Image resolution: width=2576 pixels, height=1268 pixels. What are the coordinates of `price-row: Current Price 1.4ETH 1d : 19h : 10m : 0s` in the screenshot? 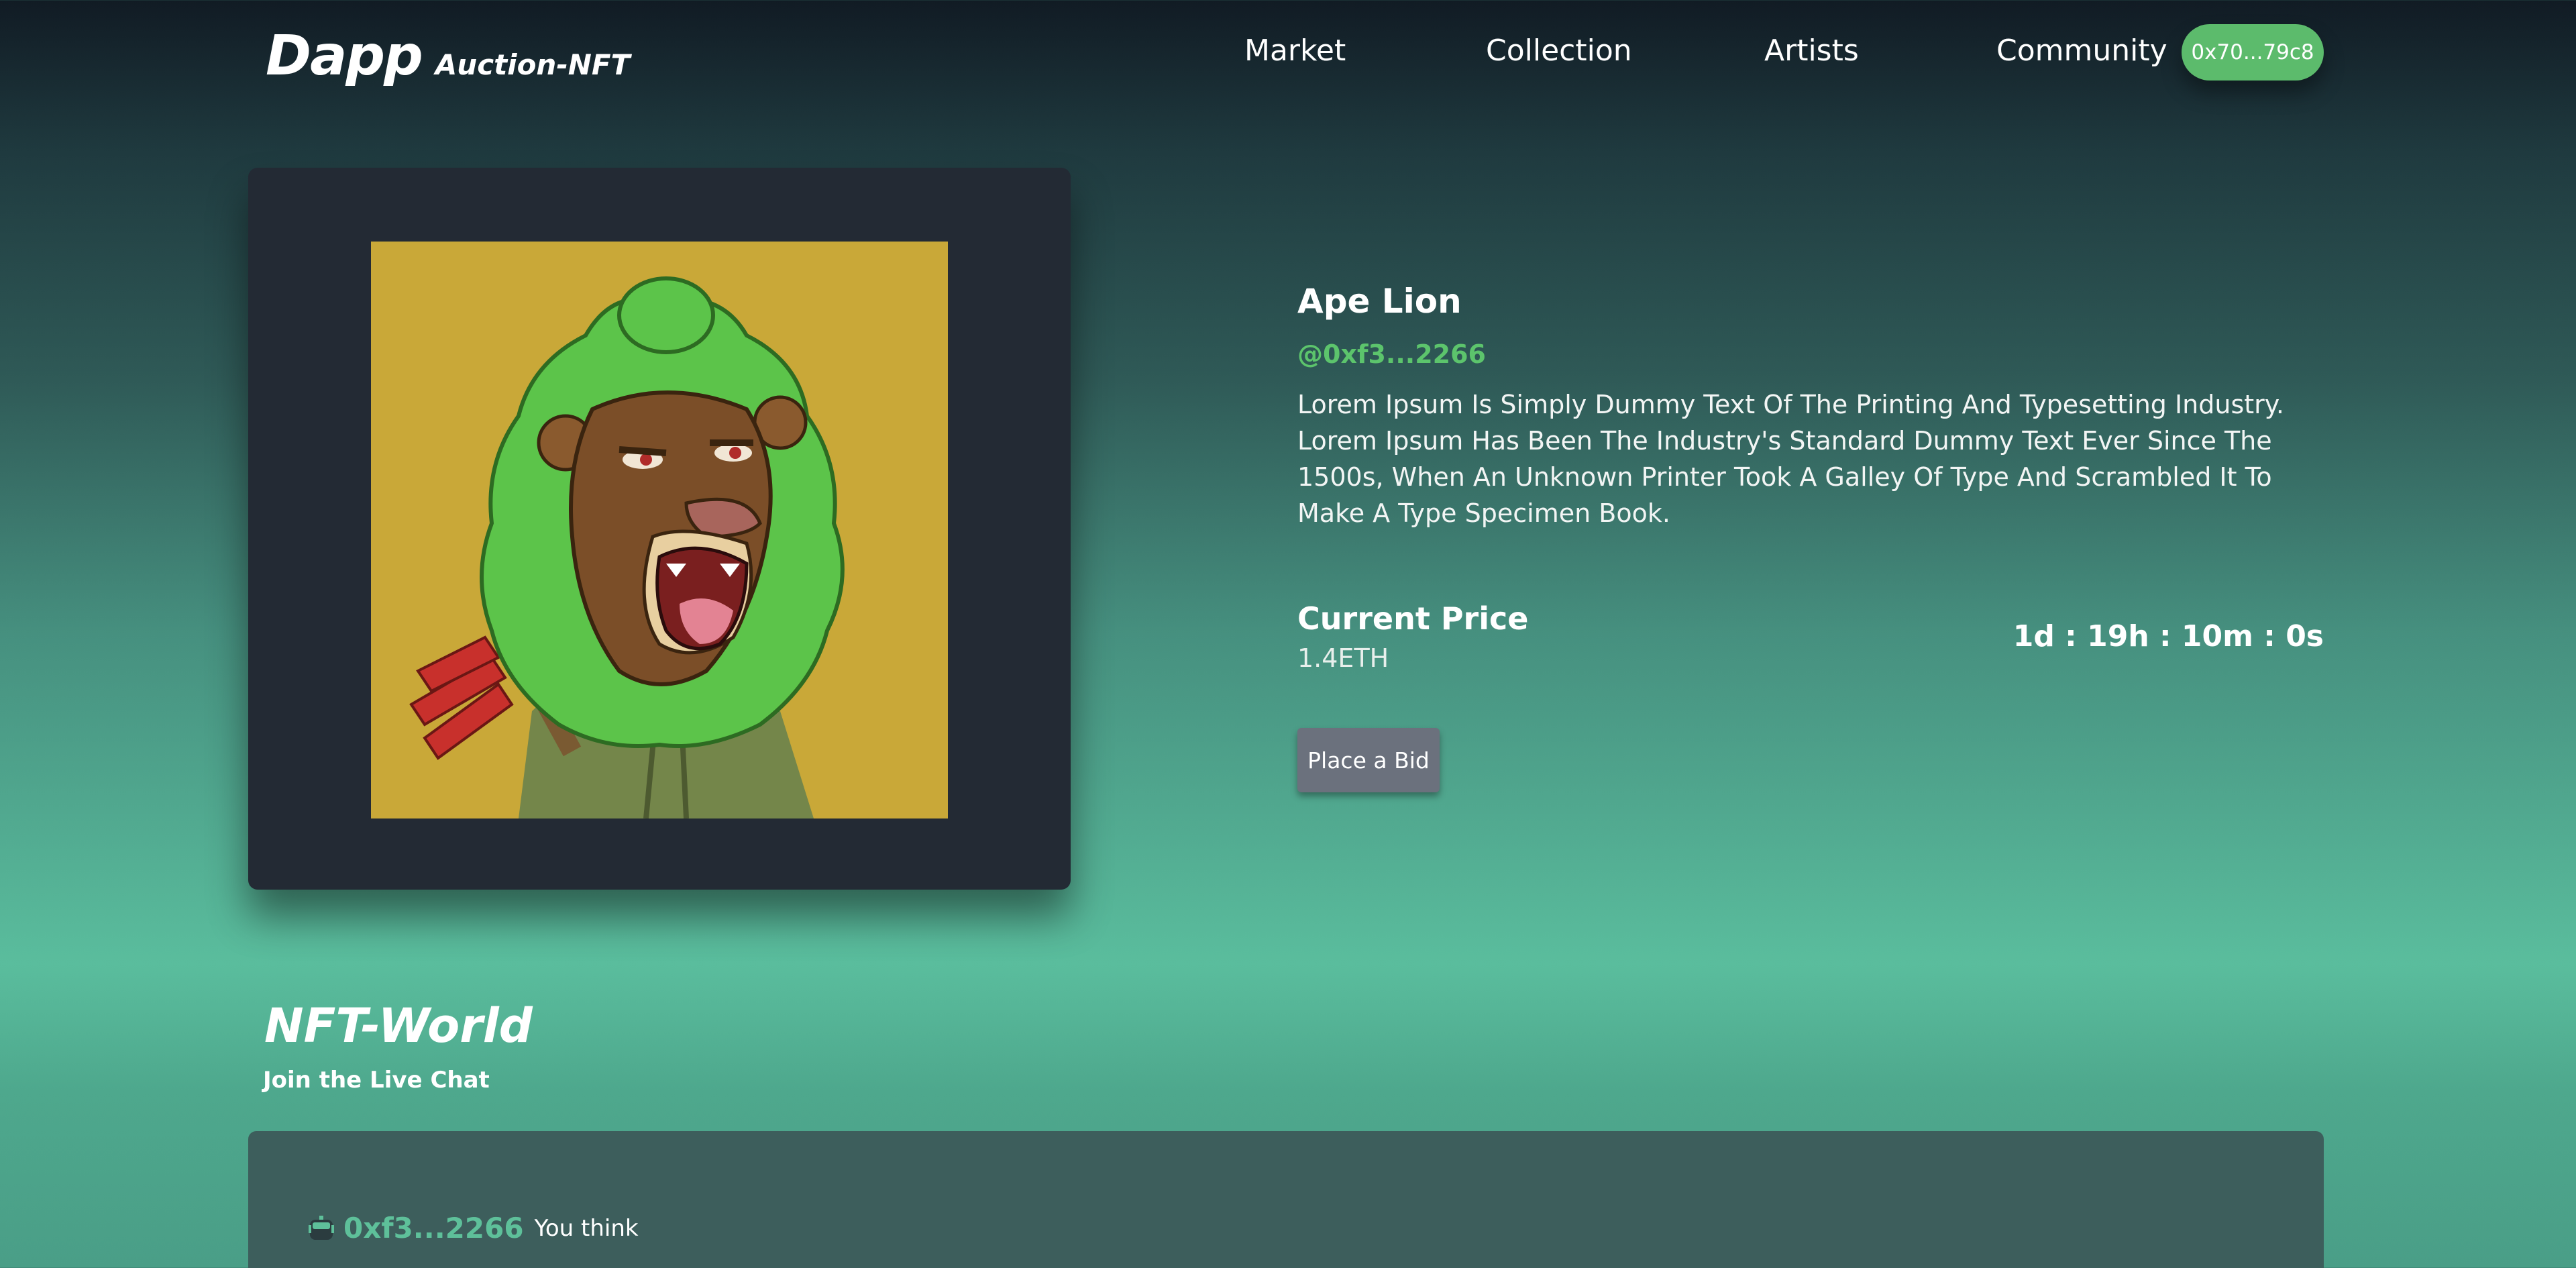 It's located at (1810, 636).